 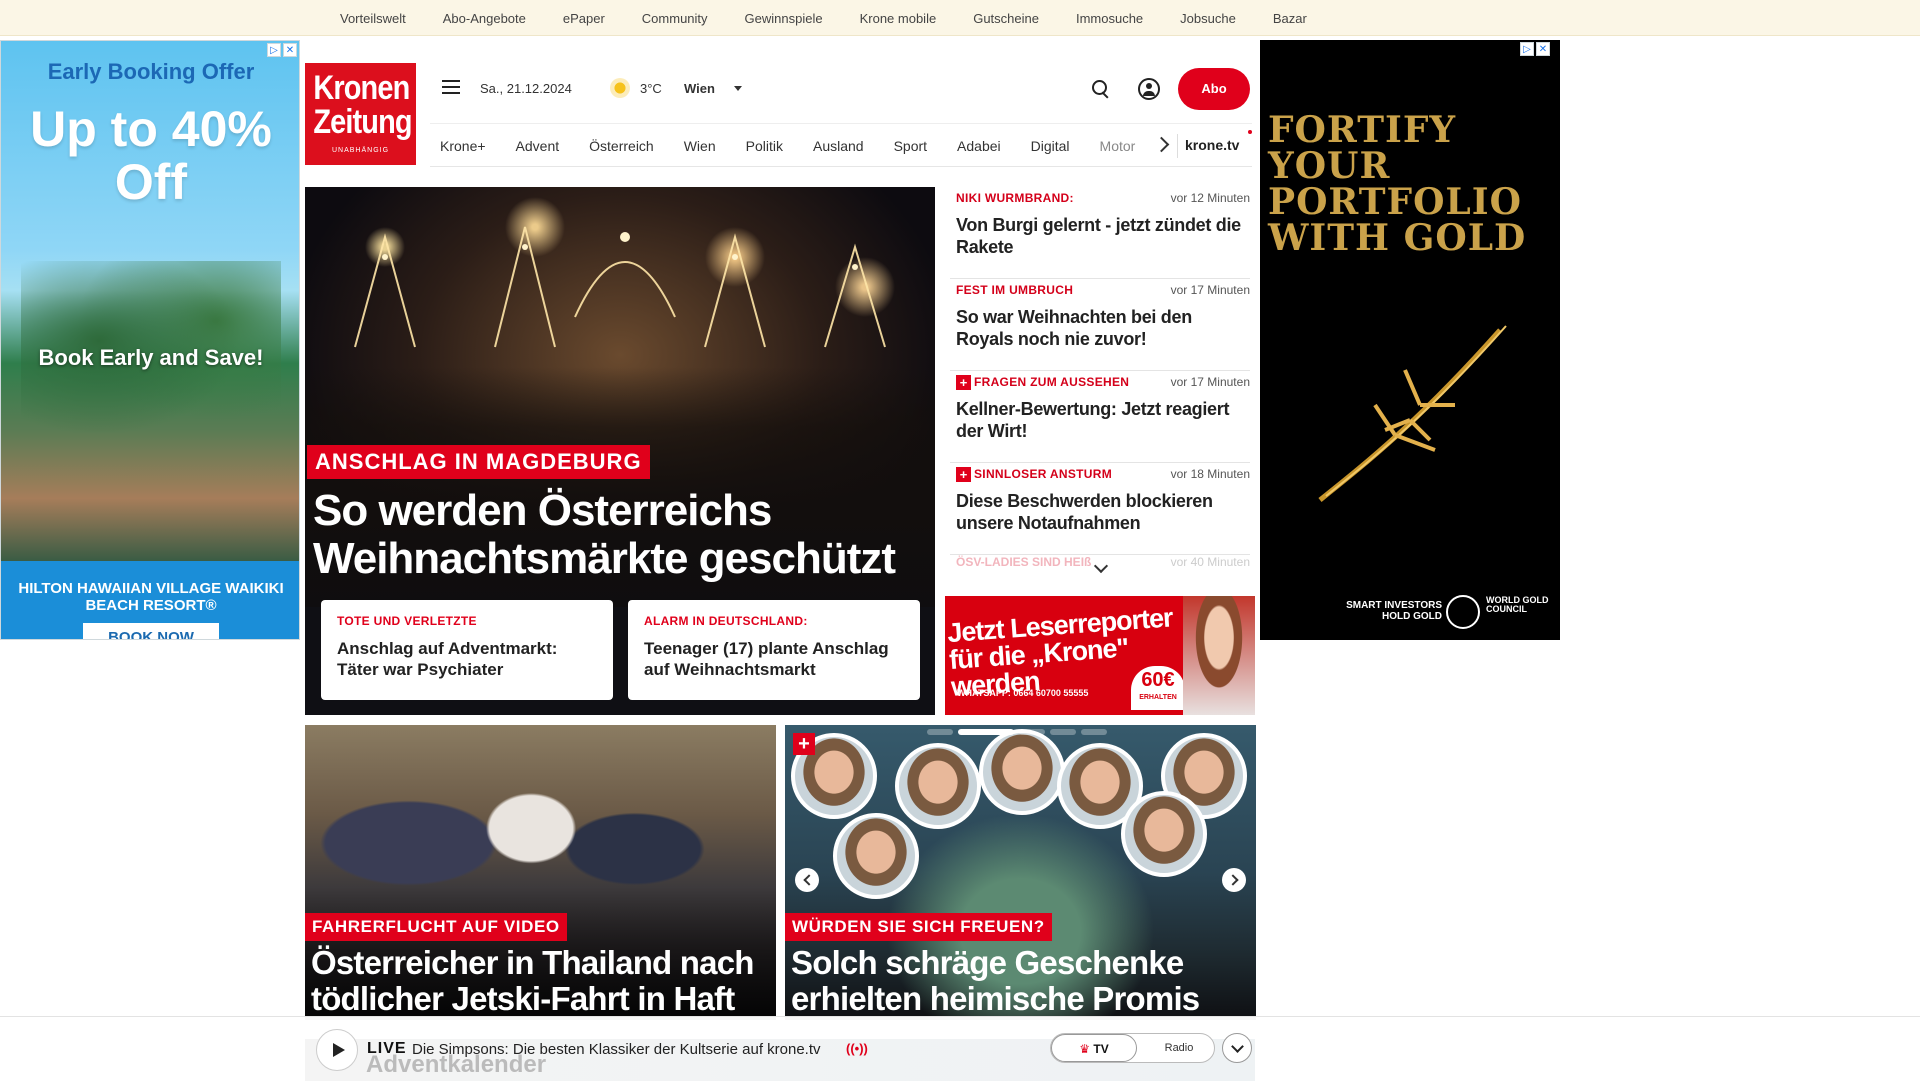 I want to click on nav-item-krone-tv: krone.tv, so click(x=1212, y=145).